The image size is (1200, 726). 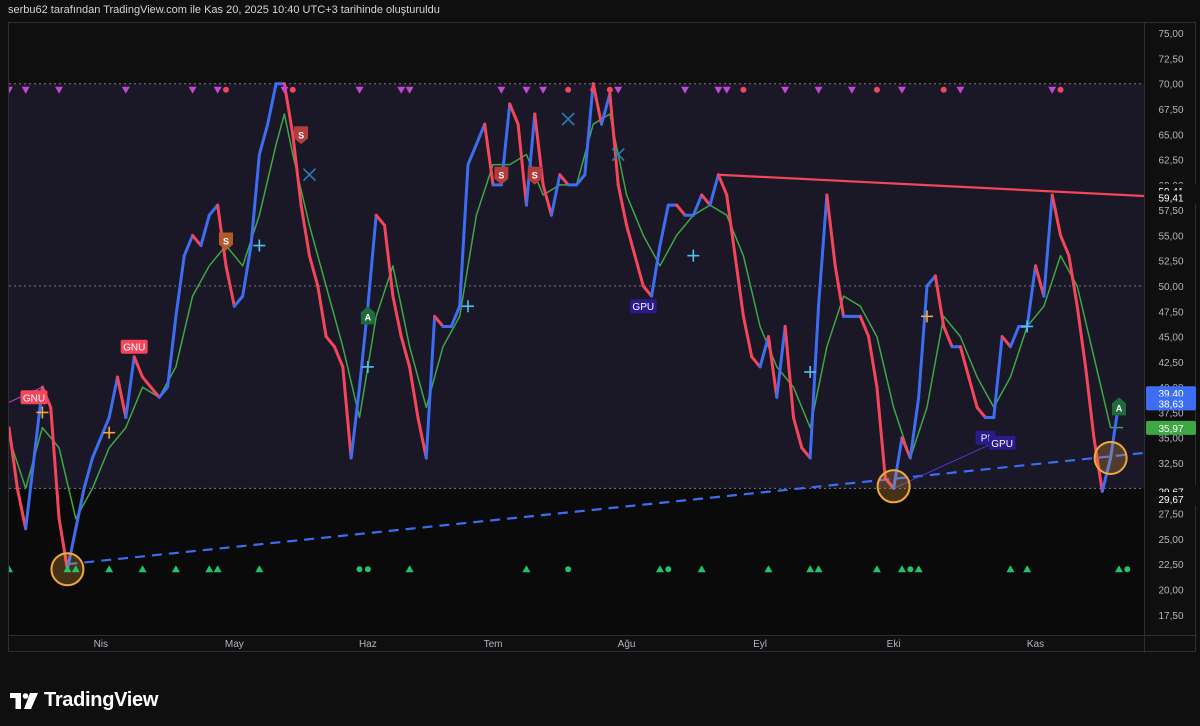 I want to click on y-tick-label: 62,50, so click(x=1170, y=161).